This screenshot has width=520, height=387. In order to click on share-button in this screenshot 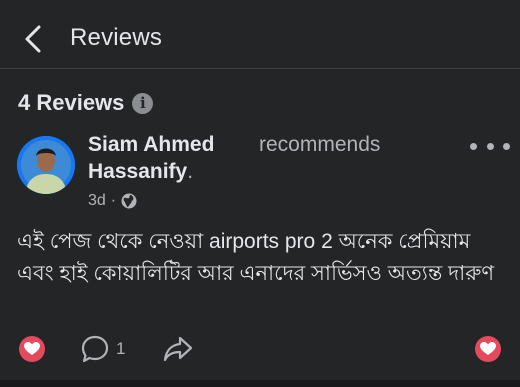, I will do `click(178, 349)`.